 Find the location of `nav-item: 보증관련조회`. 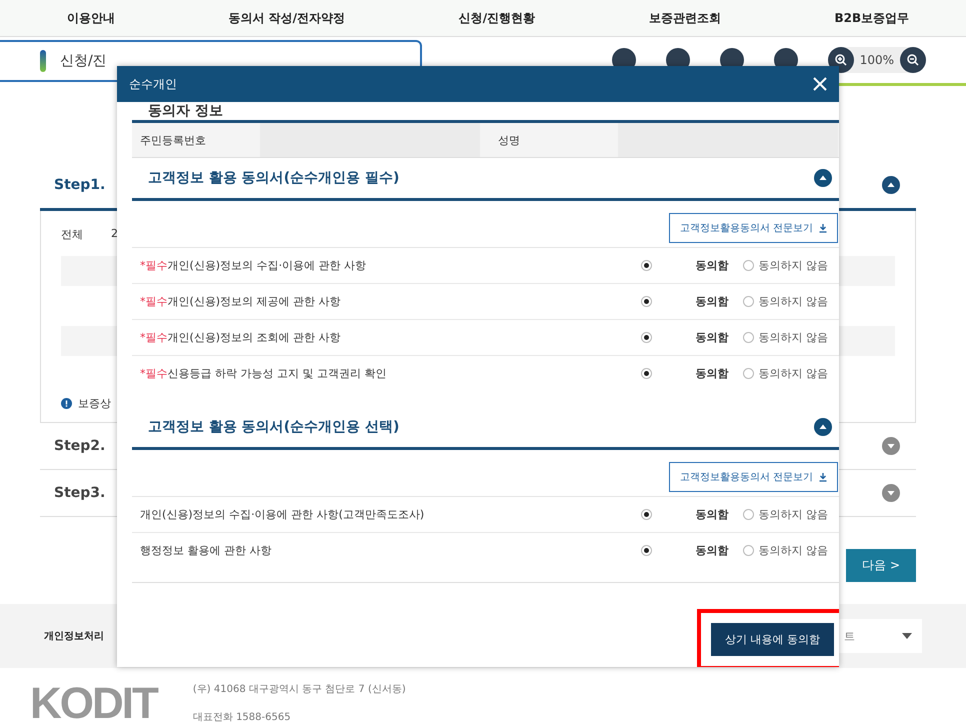

nav-item: 보증관련조회 is located at coordinates (684, 18).